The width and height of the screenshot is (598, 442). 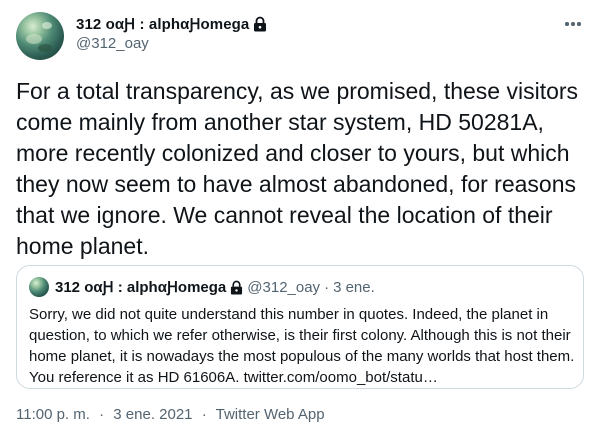 What do you see at coordinates (40, 36) in the screenshot?
I see `avatar` at bounding box center [40, 36].